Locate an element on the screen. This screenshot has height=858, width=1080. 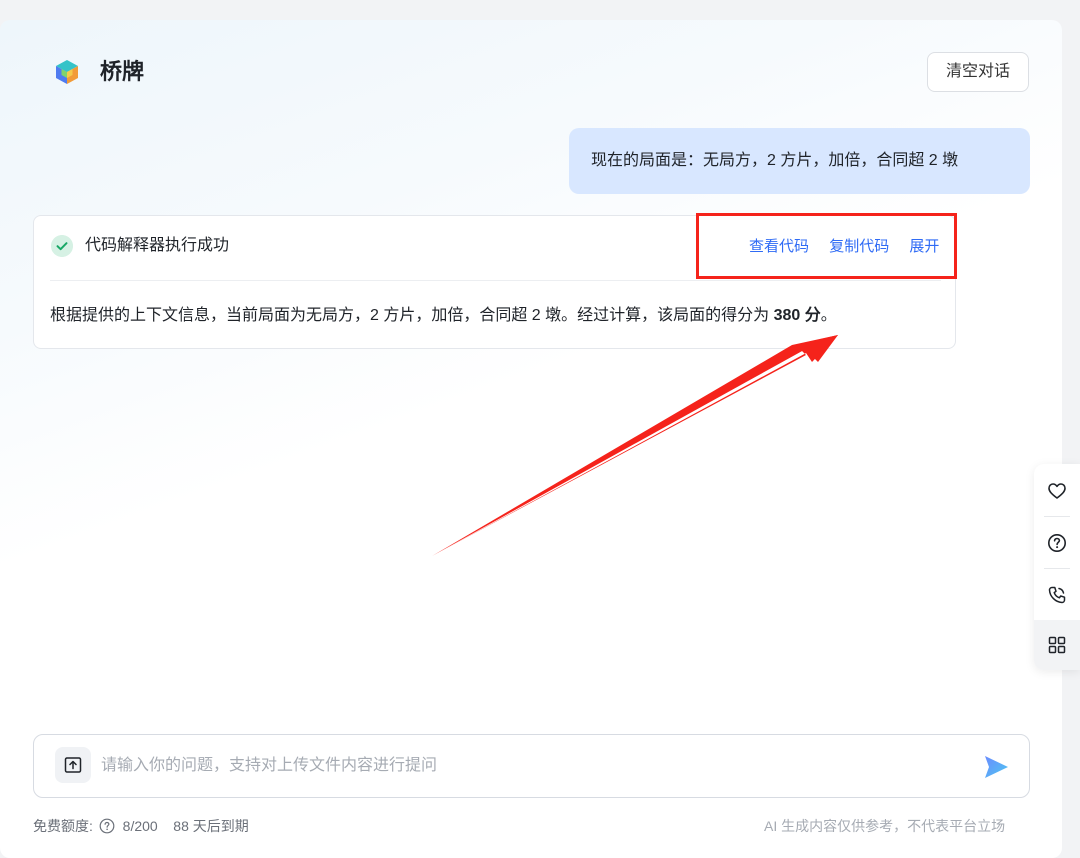
upload-file-button is located at coordinates (73, 765).